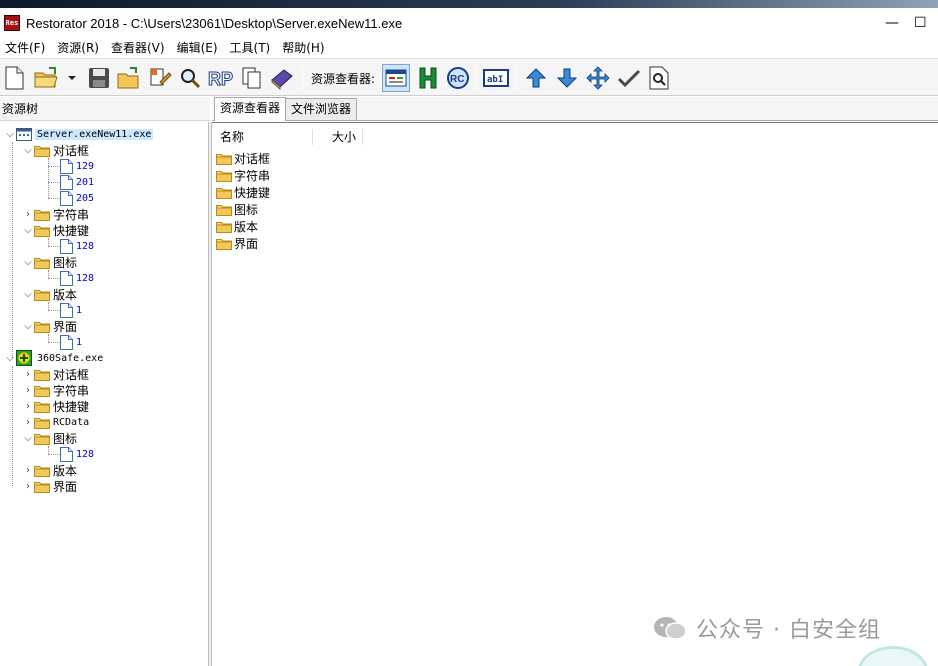 The height and width of the screenshot is (666, 938). Describe the element at coordinates (243, 175) in the screenshot. I see `list-item: 字符串` at that location.